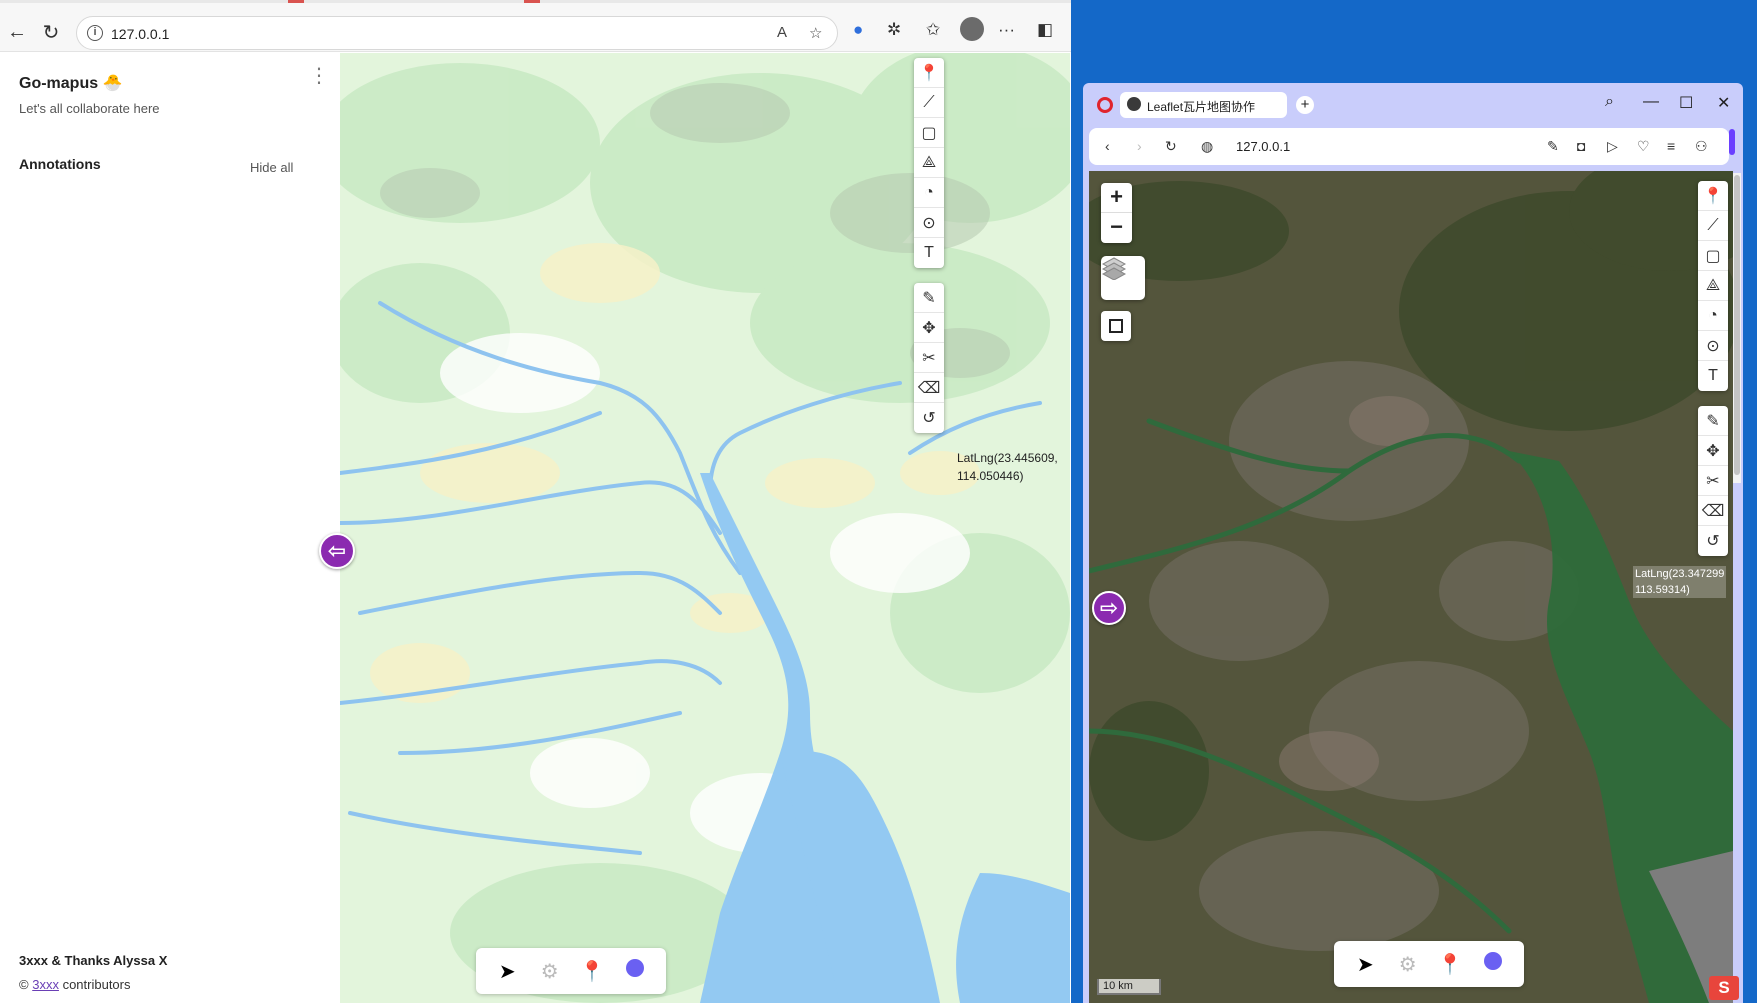 This screenshot has width=1757, height=1003. Describe the element at coordinates (1203, 105) in the screenshot. I see `browser-tab: Leaflet瓦片地图协作` at that location.